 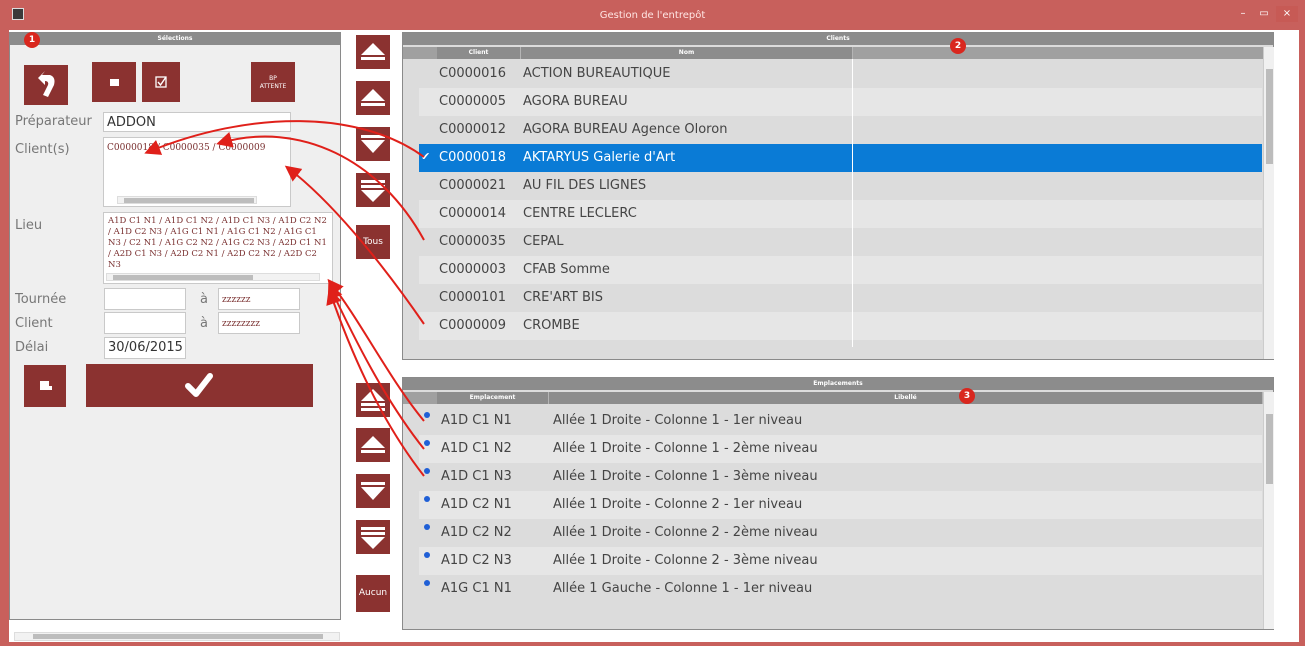 I want to click on validate-button, so click(x=199, y=385).